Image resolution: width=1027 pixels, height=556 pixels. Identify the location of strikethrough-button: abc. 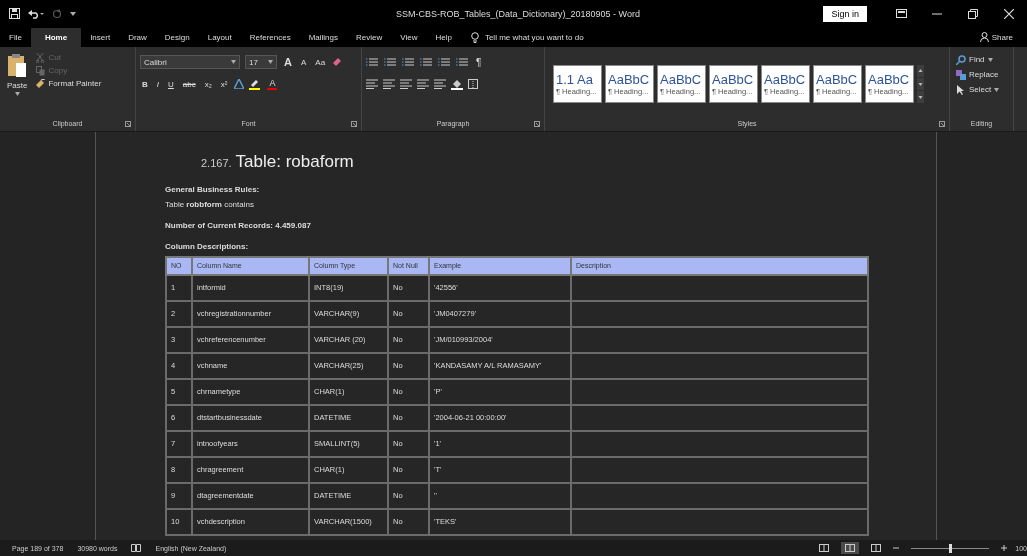
(189, 84).